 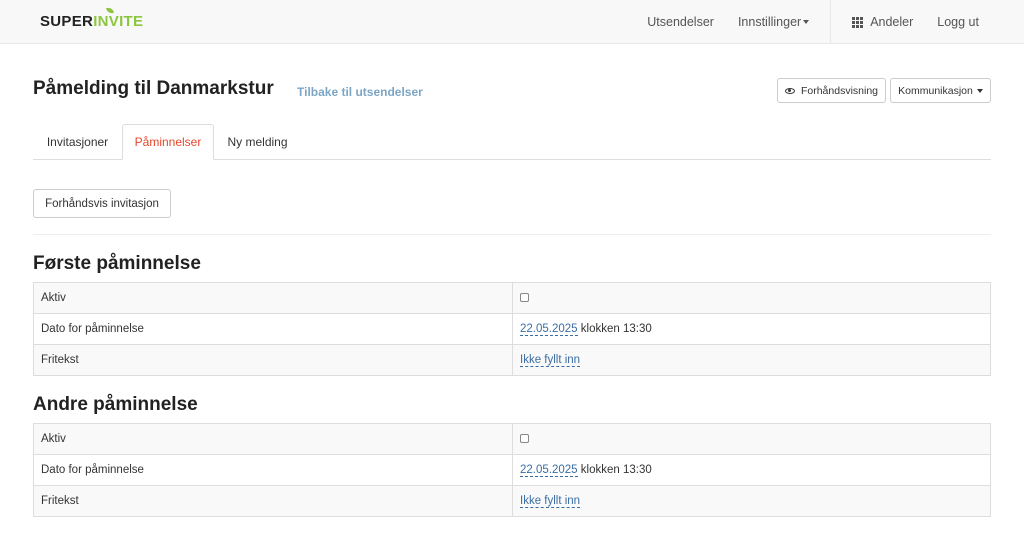 I want to click on eye-icon, so click(x=789, y=90).